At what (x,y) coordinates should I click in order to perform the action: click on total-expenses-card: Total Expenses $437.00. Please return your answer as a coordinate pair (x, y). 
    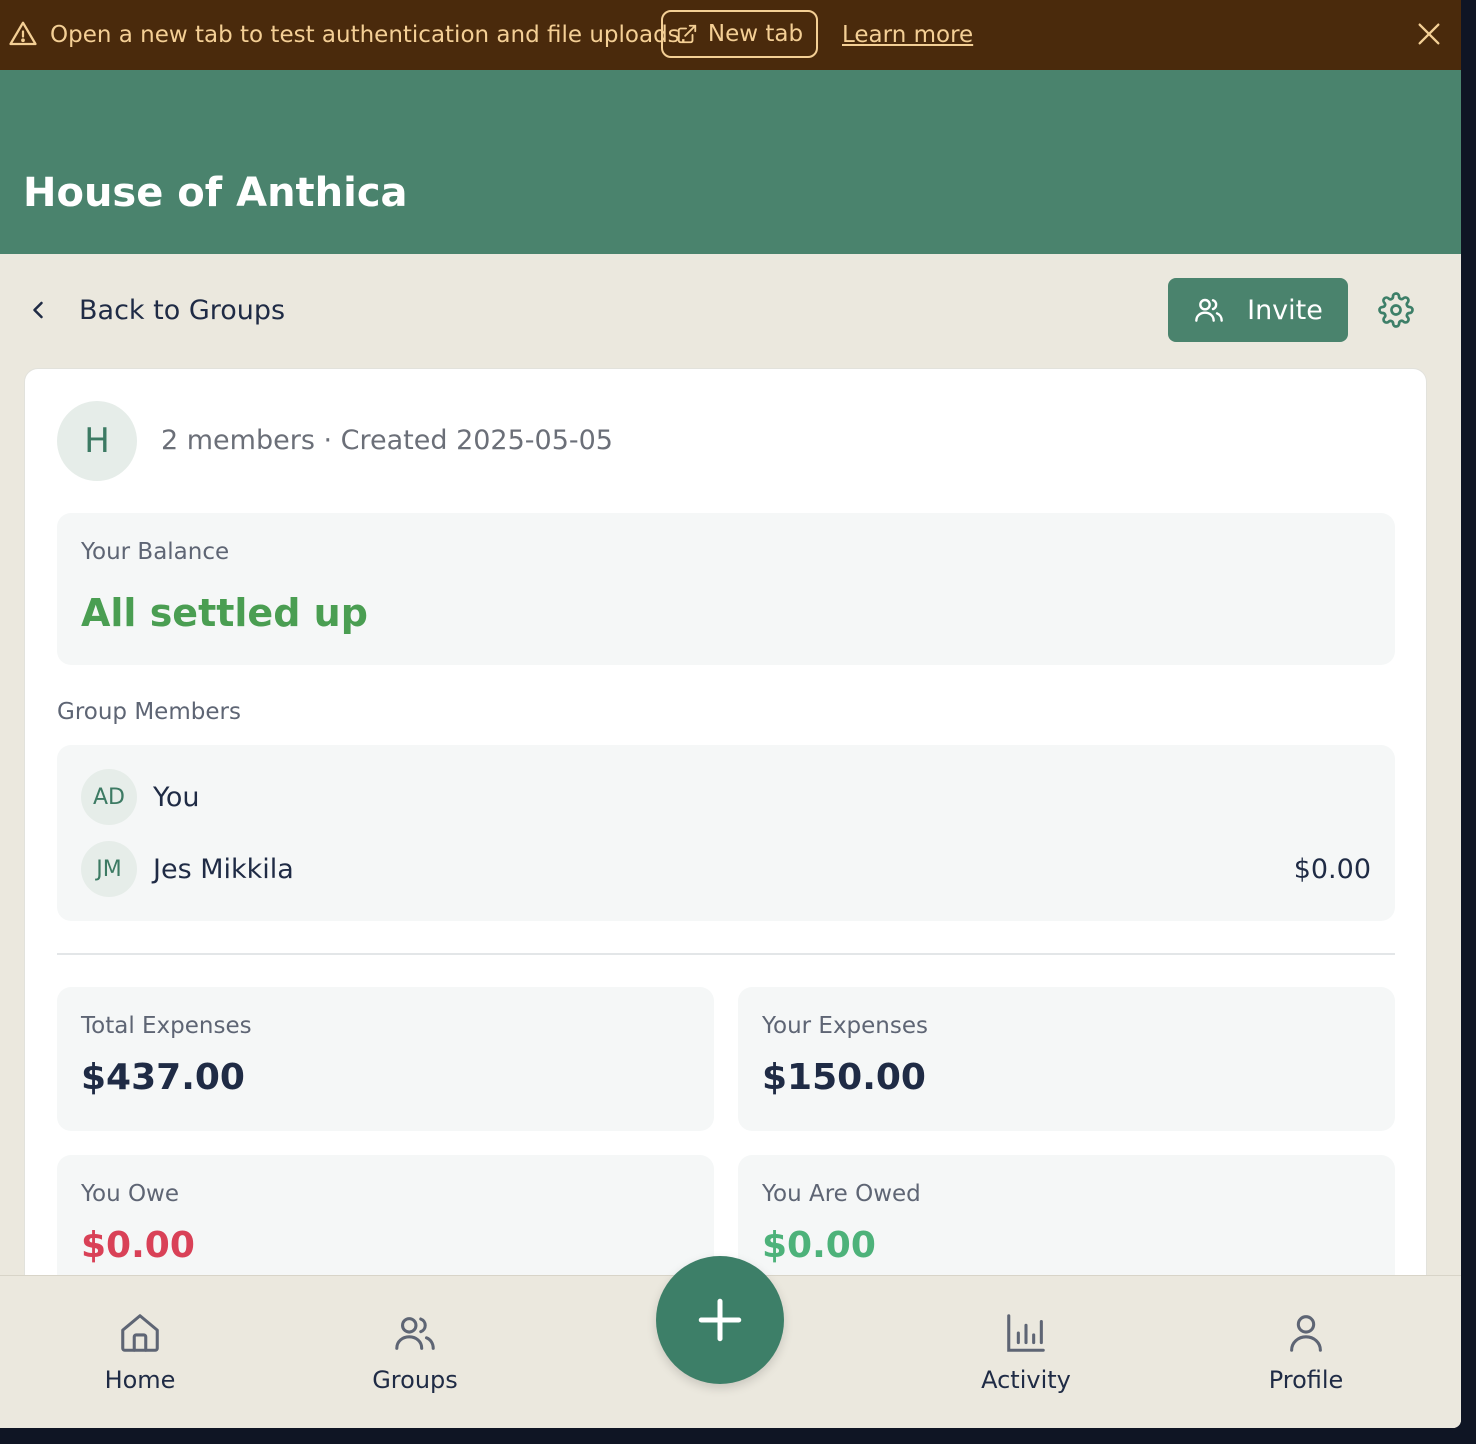
    Looking at the image, I should click on (385, 1059).